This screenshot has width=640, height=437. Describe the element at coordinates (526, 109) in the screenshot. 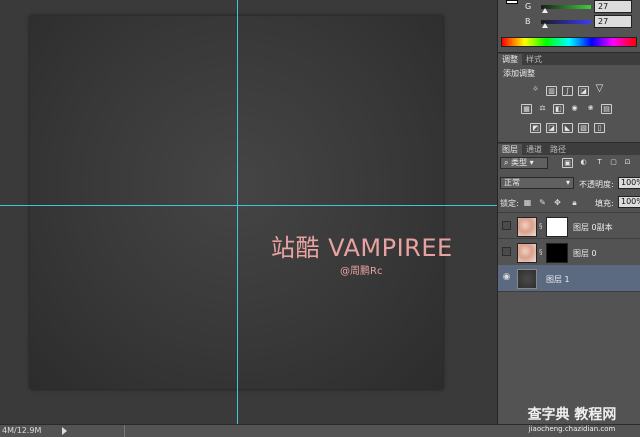

I see `hue-saturation-icon: ▦` at that location.